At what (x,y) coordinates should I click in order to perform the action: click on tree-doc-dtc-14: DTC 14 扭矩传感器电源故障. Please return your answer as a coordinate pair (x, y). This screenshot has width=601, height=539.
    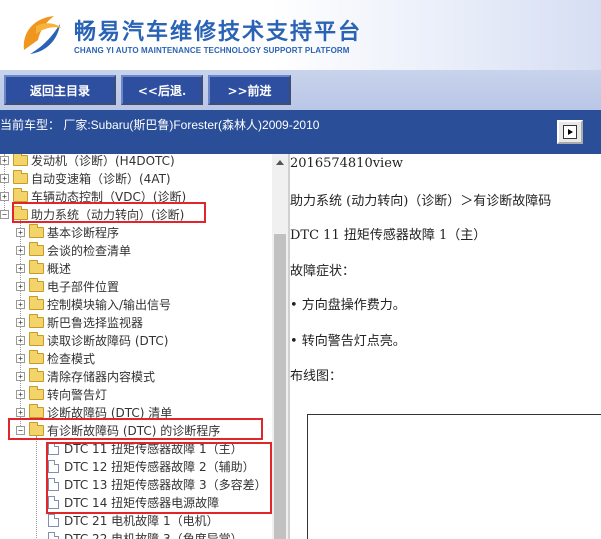
    Looking at the image, I should click on (133, 502).